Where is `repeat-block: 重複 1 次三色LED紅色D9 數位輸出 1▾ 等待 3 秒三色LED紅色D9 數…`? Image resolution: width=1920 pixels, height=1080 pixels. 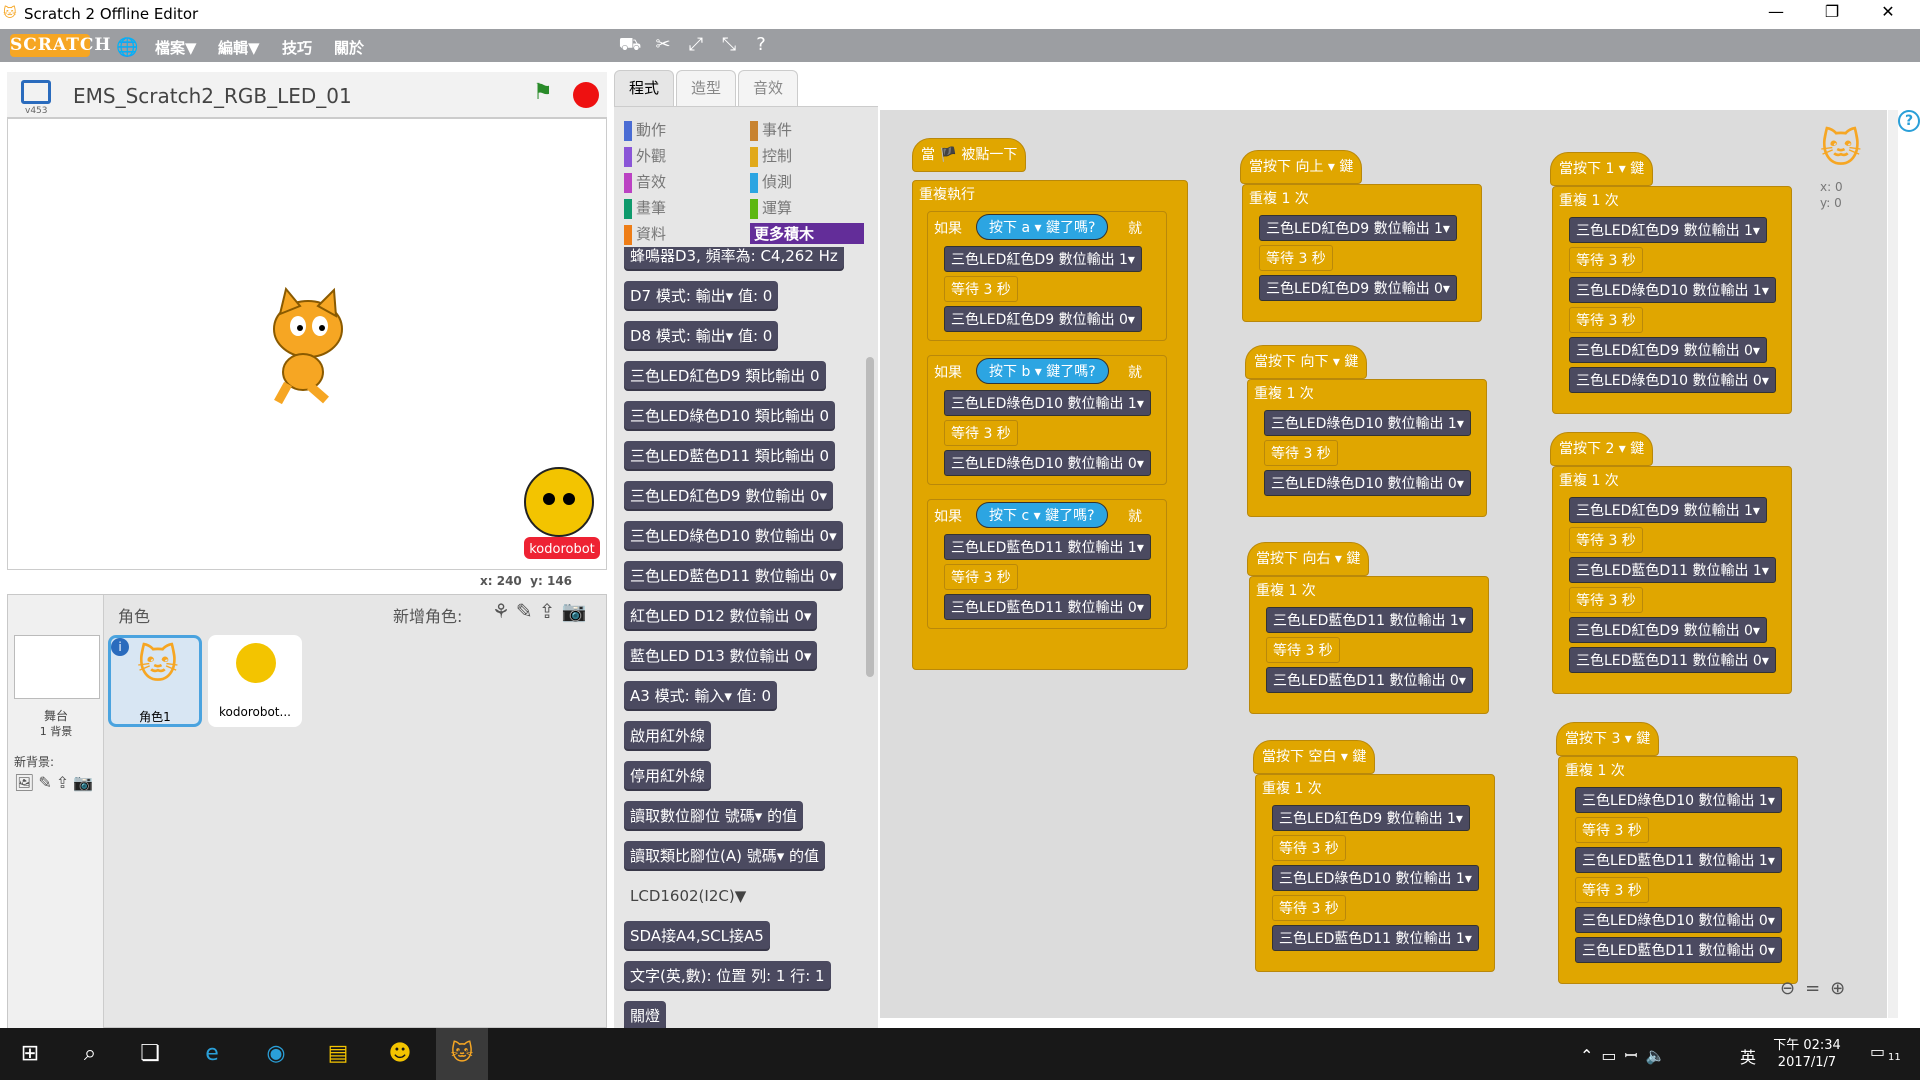
repeat-block: 重複 1 次三色LED紅色D9 數位輸出 1▾ 等待 3 秒三色LED紅色D9 數… is located at coordinates (1362, 253).